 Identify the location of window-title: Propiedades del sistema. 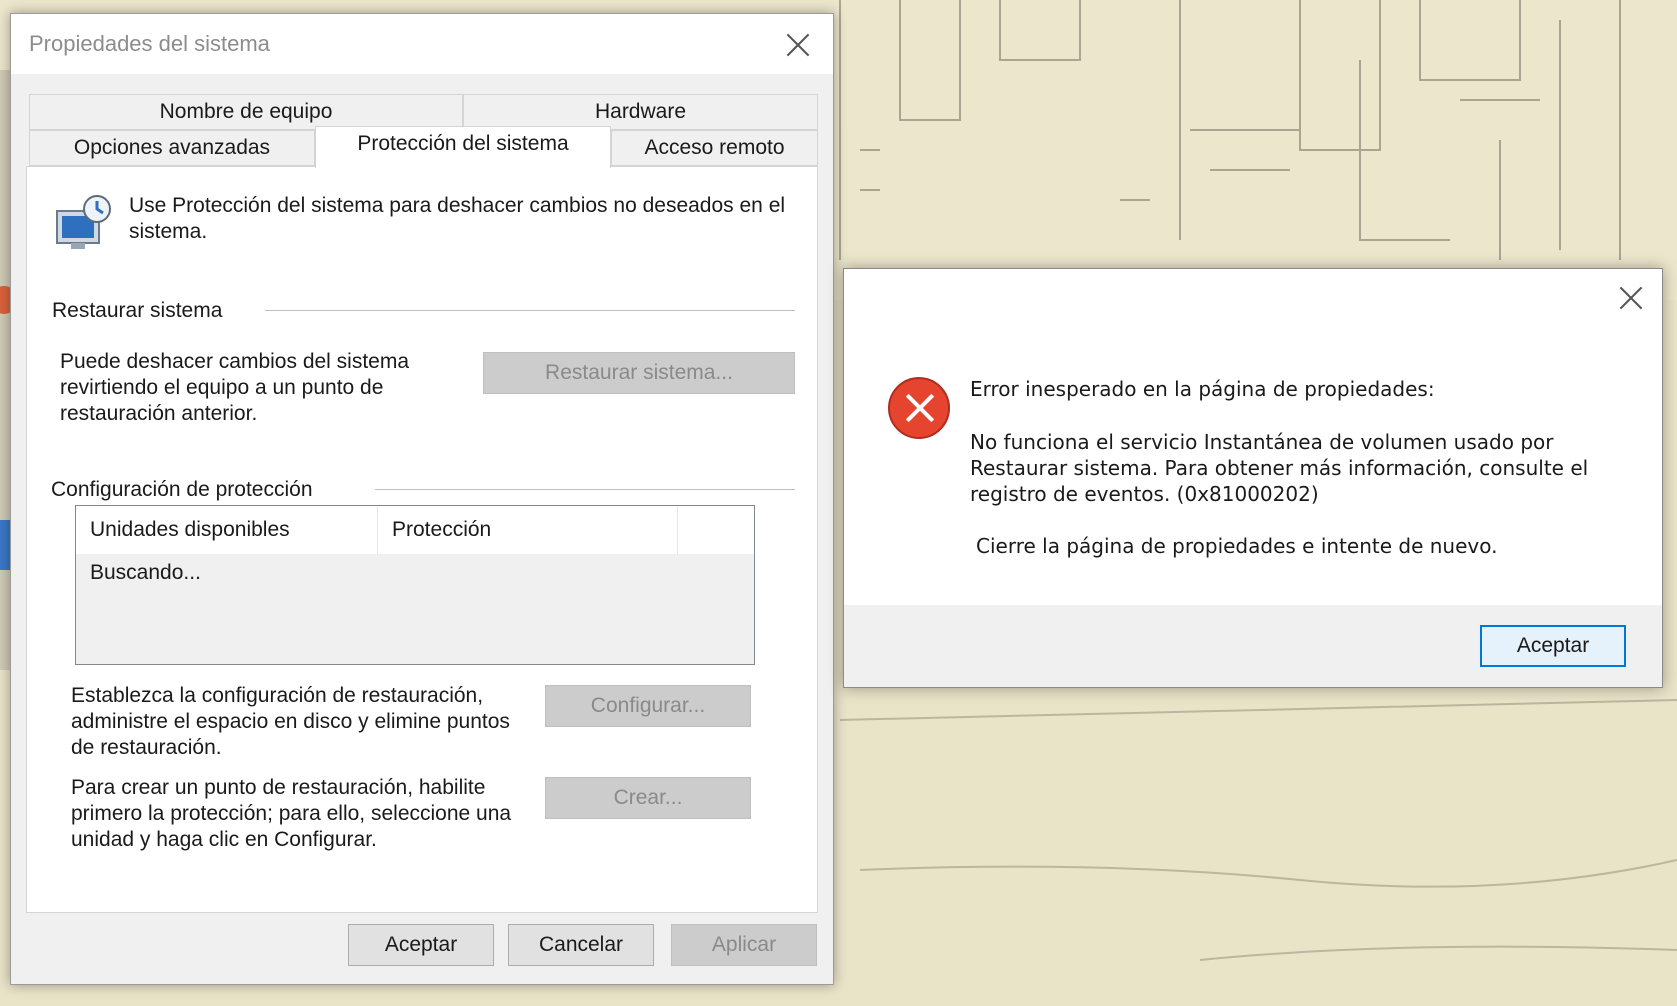
(149, 43).